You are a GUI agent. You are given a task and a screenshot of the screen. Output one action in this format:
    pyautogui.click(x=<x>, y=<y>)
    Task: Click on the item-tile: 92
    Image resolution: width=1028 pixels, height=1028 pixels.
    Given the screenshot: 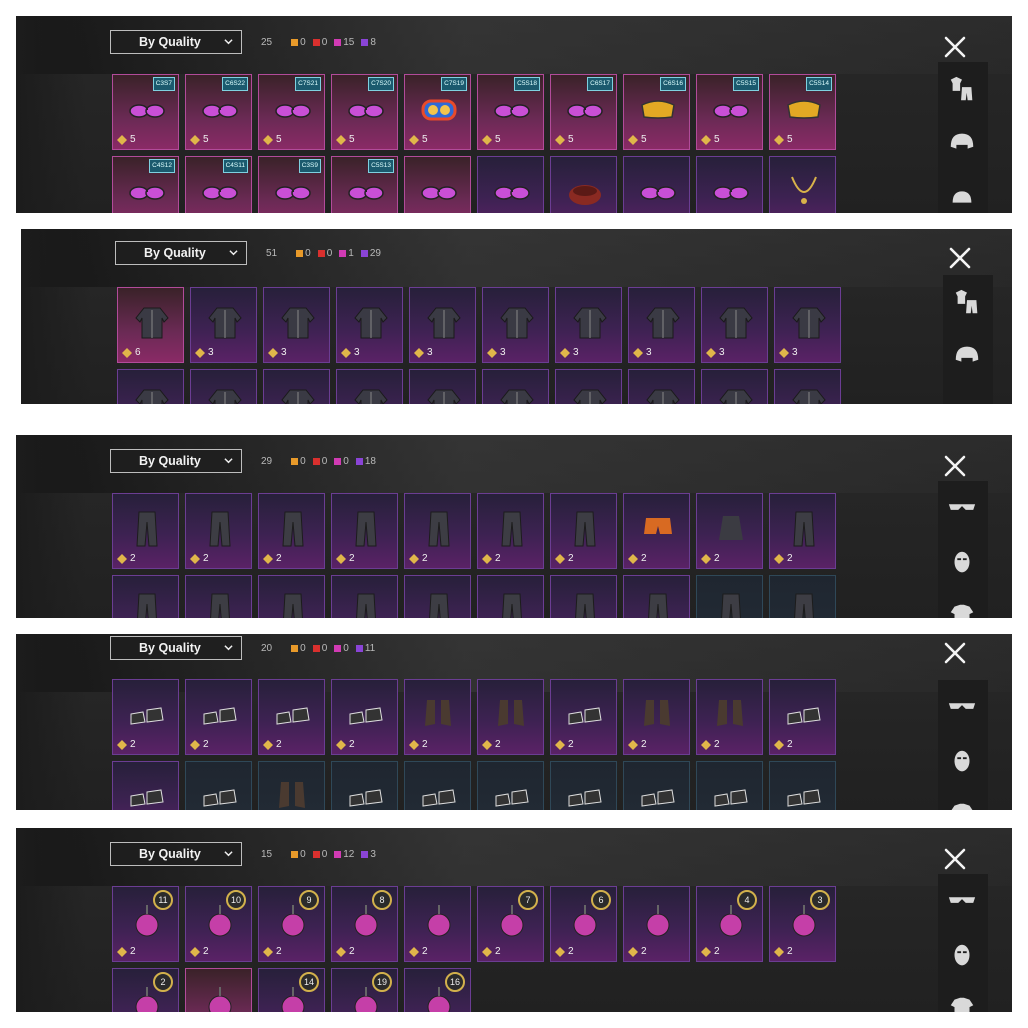 What is the action you would take?
    pyautogui.click(x=291, y=924)
    